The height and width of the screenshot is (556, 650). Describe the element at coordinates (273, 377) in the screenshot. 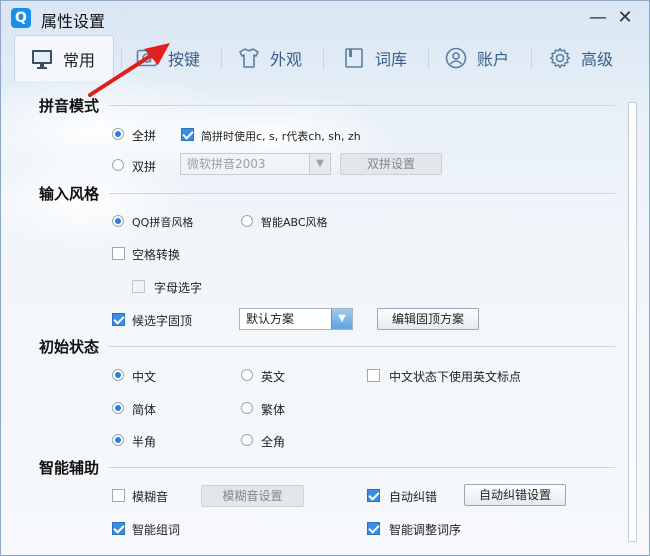

I see `radio-english-label: 英文` at that location.